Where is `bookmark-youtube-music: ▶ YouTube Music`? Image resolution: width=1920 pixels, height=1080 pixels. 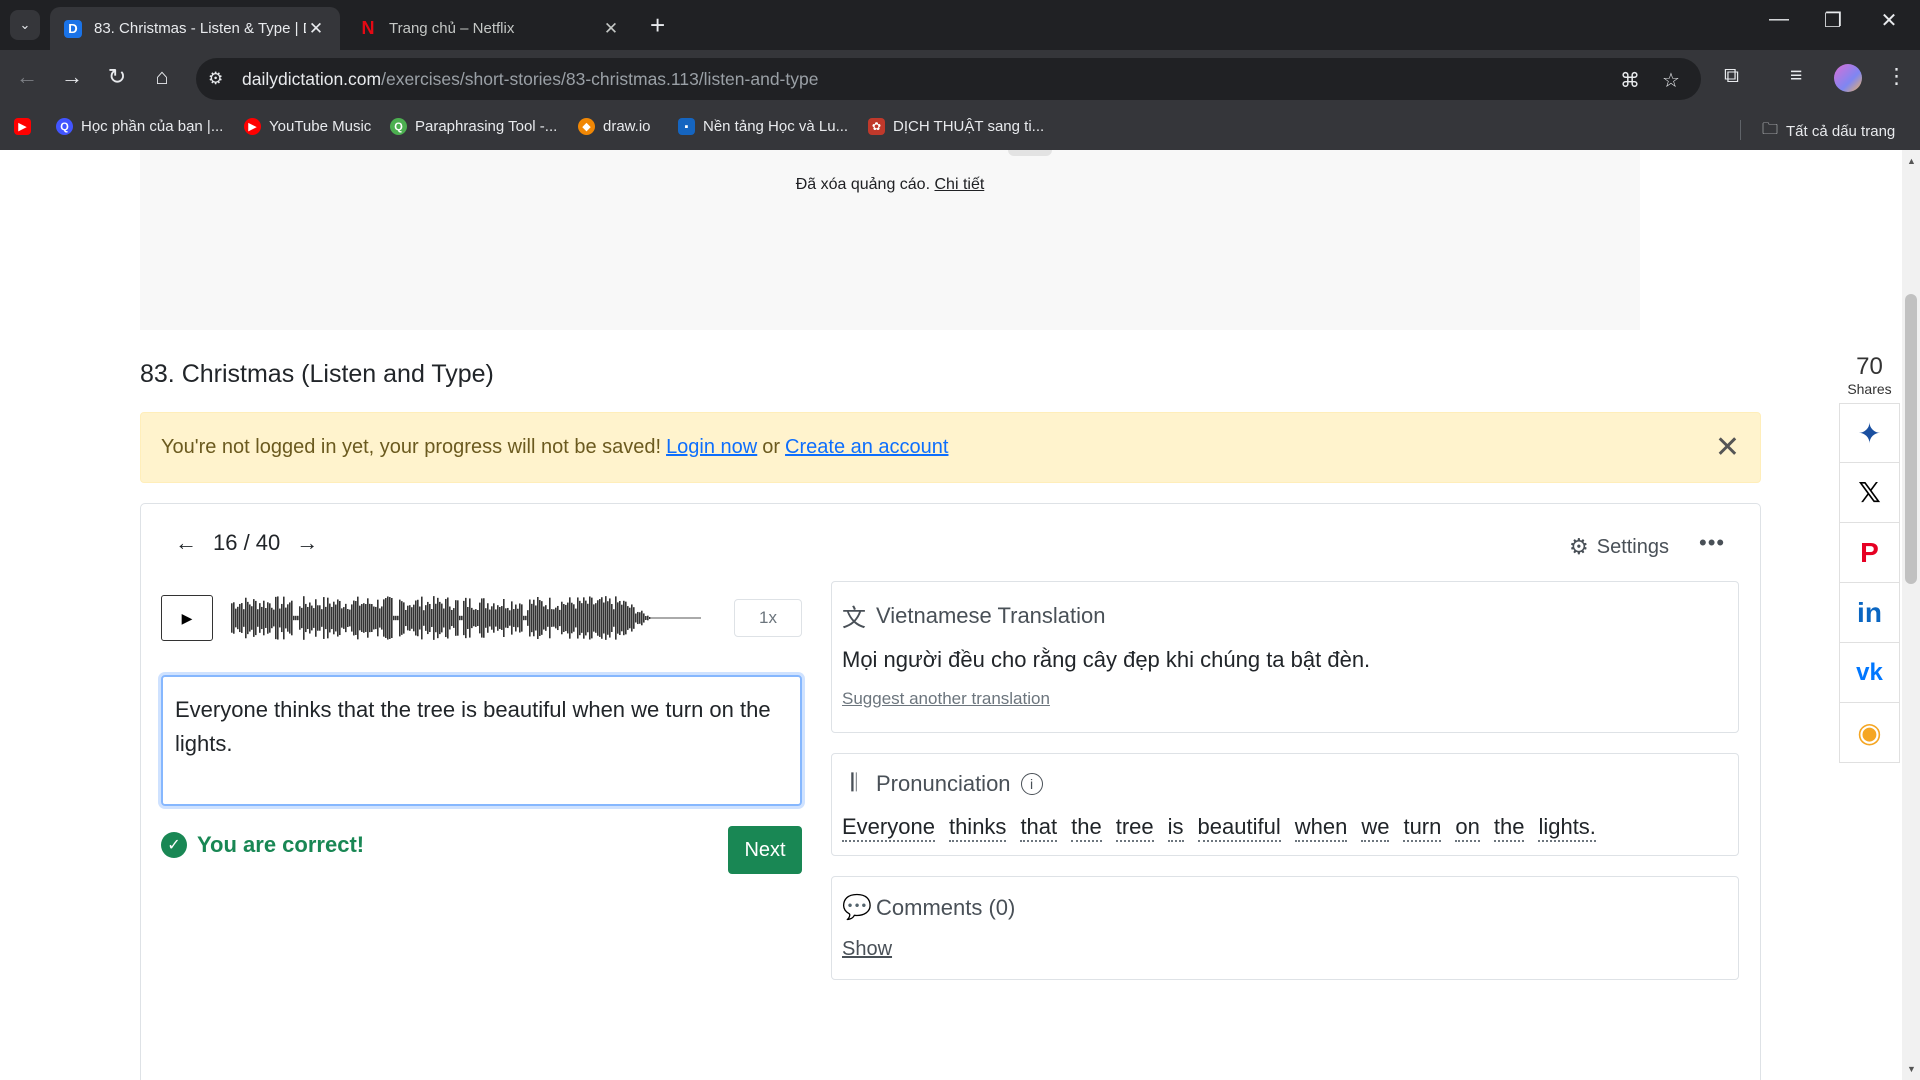 bookmark-youtube-music: ▶ YouTube Music is located at coordinates (307, 126).